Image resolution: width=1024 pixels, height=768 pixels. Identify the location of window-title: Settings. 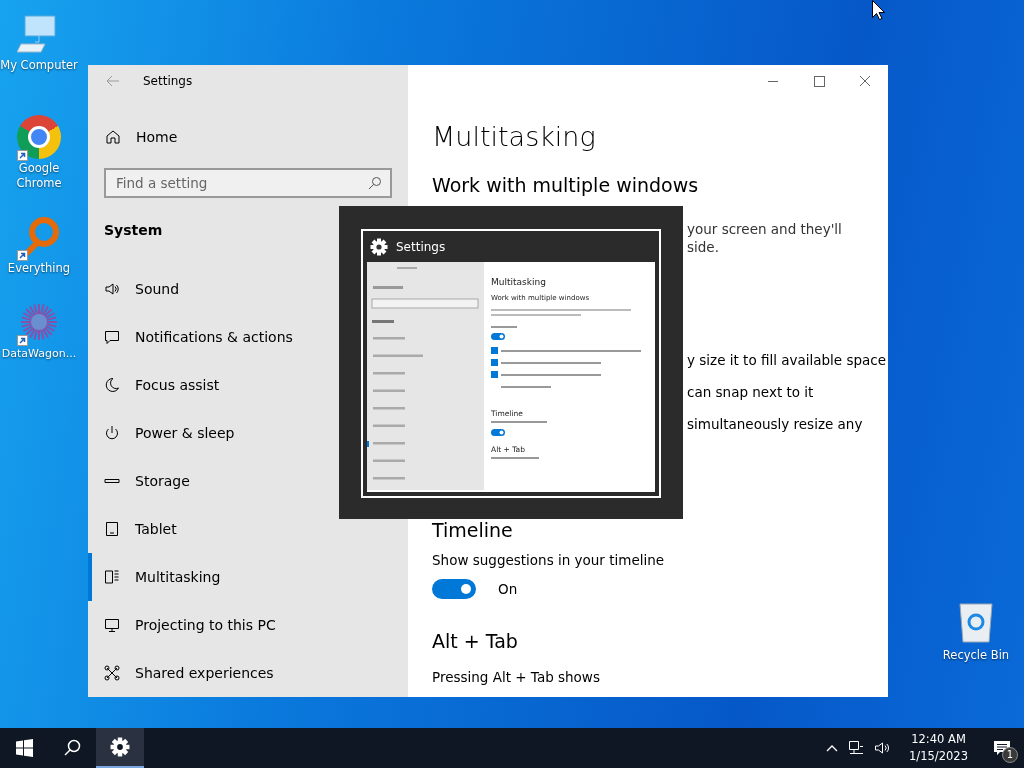
(168, 80).